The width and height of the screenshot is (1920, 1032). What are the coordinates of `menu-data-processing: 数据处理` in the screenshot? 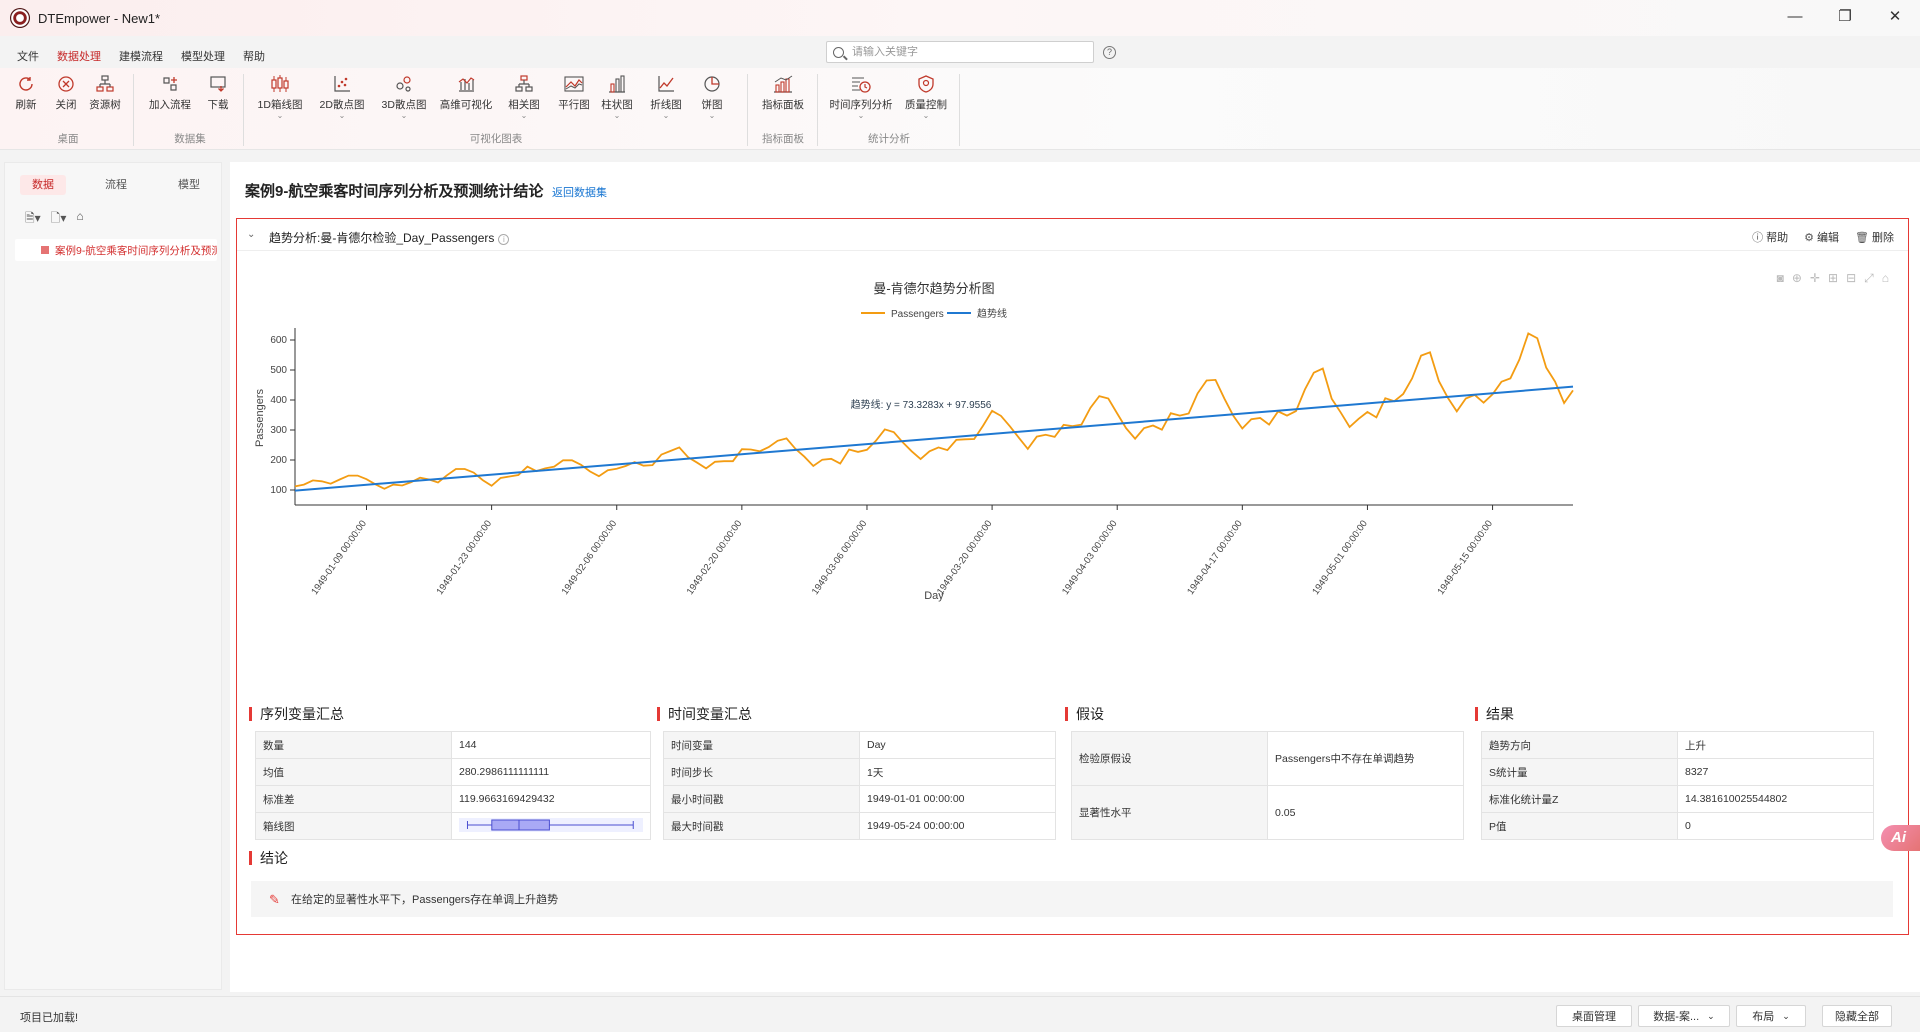 It's located at (79, 56).